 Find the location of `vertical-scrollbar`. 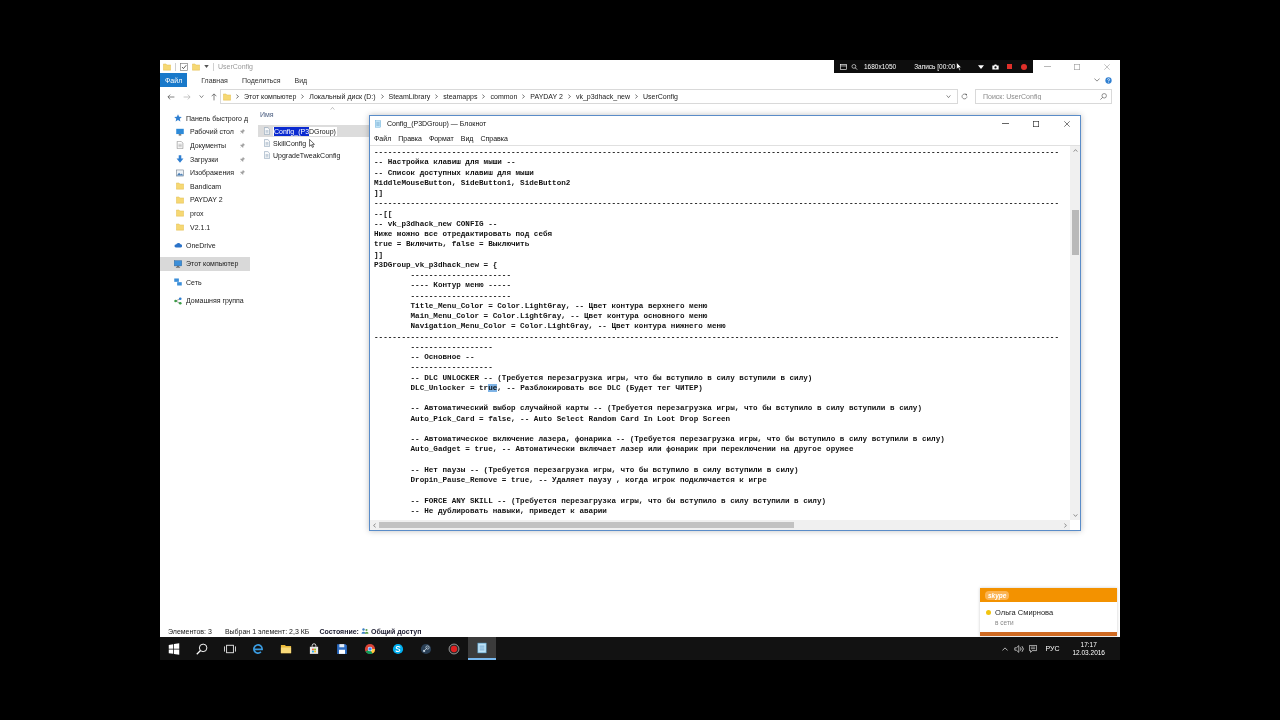

vertical-scrollbar is located at coordinates (1075, 333).